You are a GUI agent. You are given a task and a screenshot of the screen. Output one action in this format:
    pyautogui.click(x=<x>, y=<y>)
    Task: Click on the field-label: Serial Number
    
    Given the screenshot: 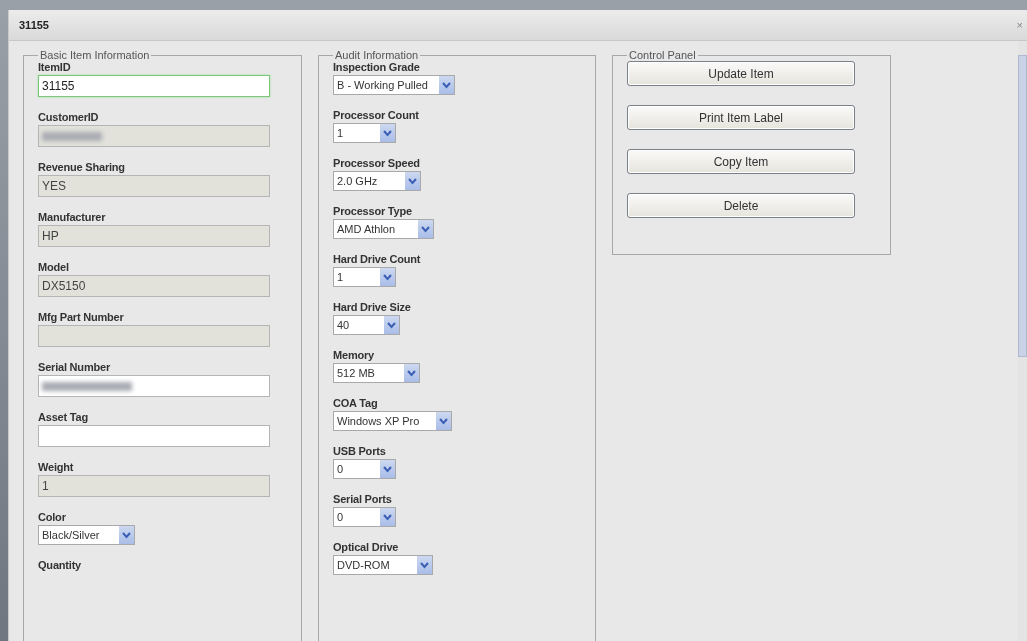 What is the action you would take?
    pyautogui.click(x=74, y=367)
    